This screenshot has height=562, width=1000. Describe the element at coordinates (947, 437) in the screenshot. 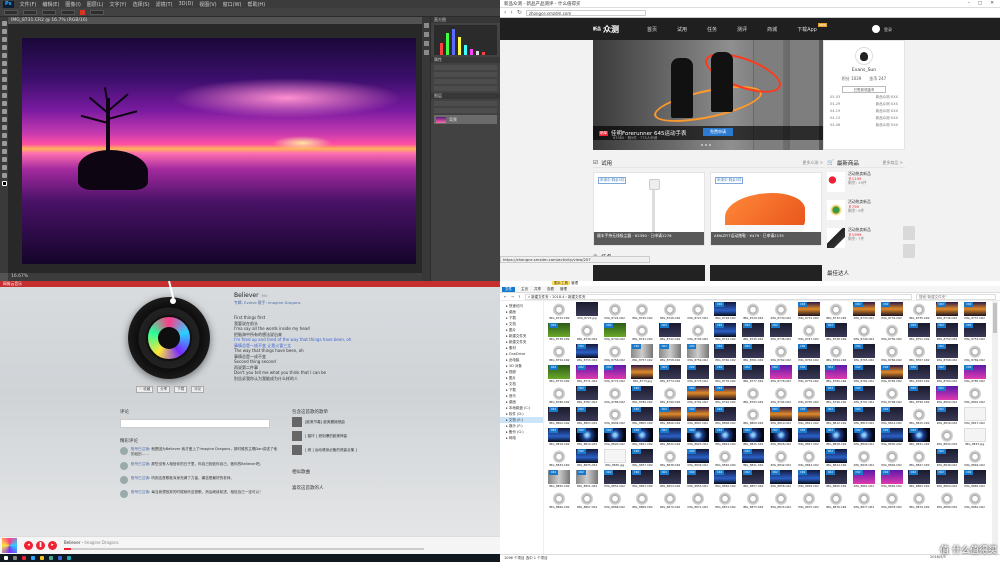

I see `file-thumbnail: IMG_8832.CR2` at that location.